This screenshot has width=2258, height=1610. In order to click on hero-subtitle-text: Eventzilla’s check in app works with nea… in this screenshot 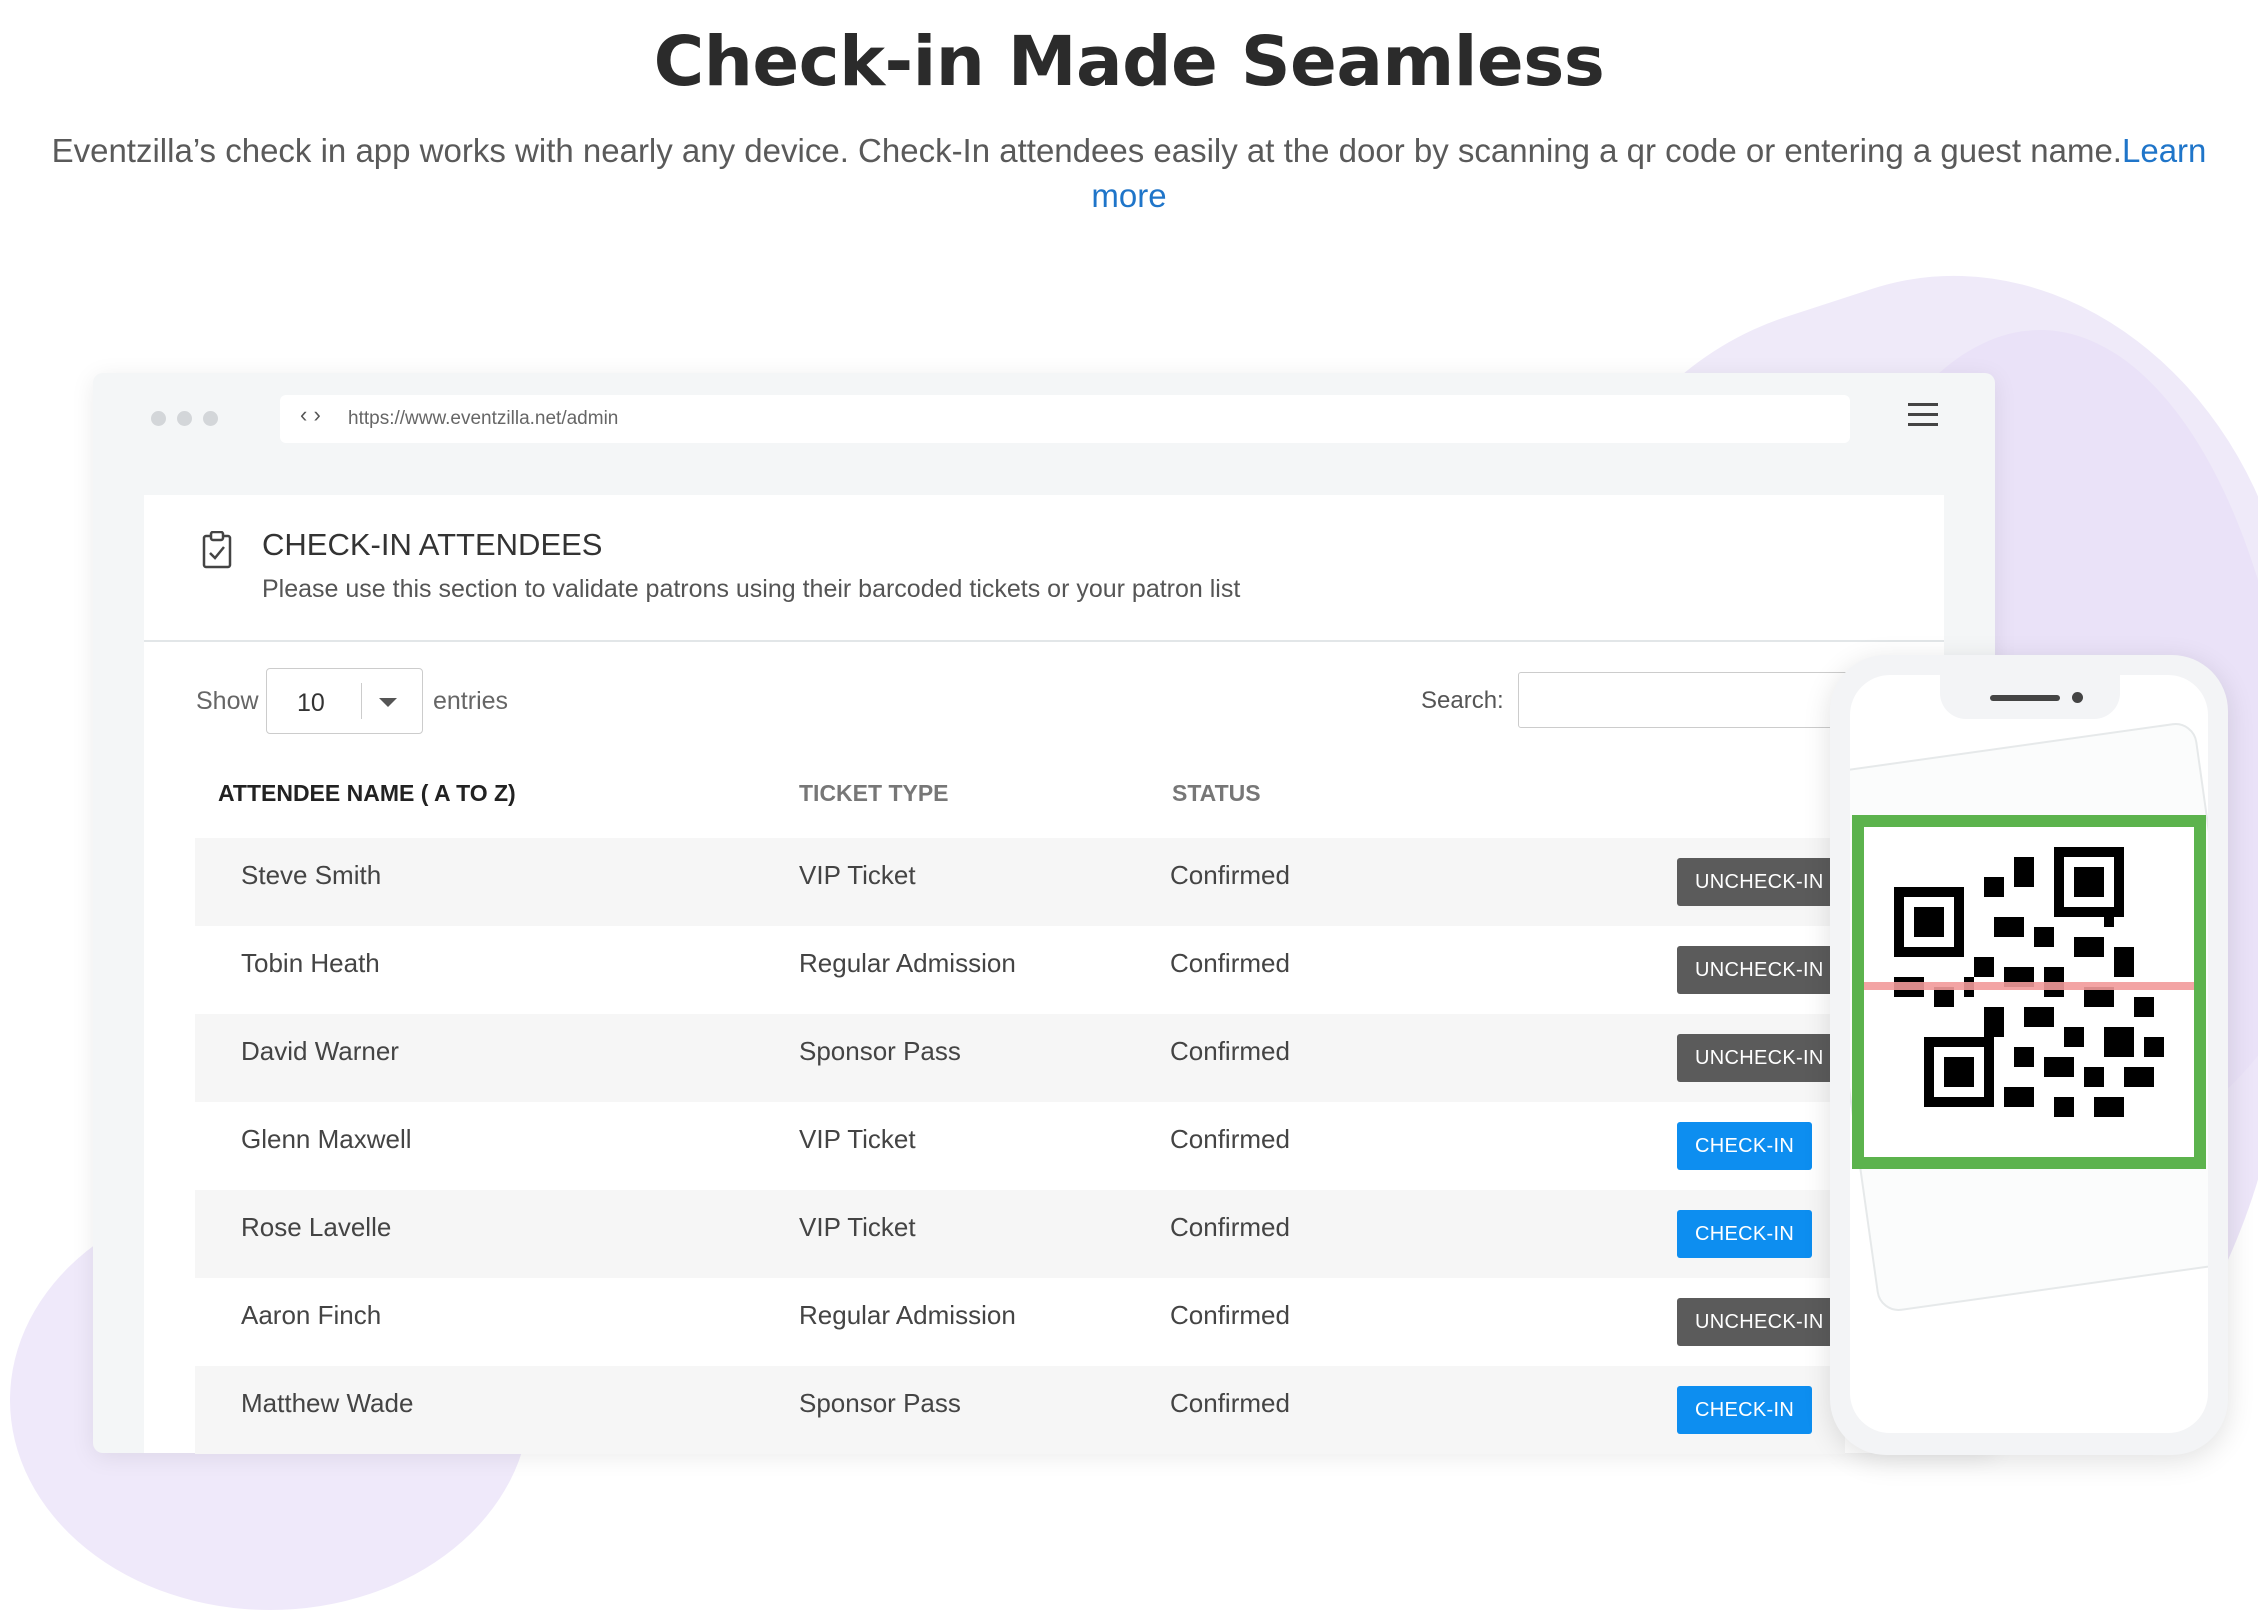, I will do `click(1086, 150)`.